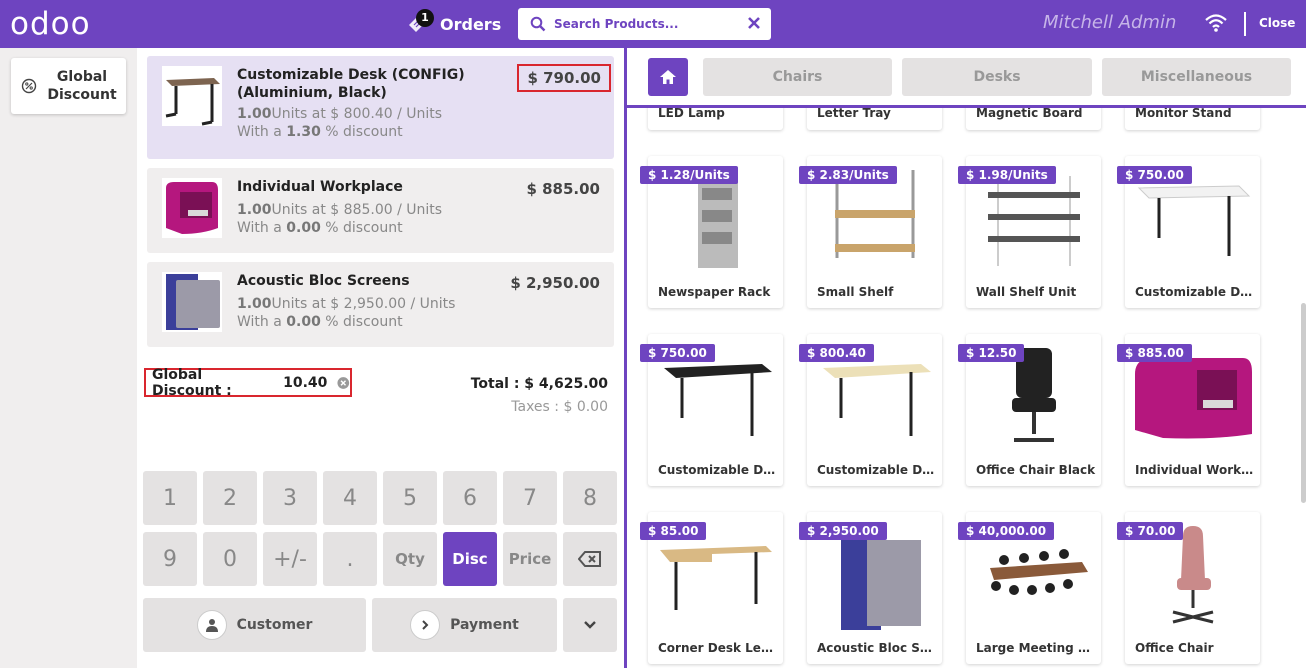  What do you see at coordinates (563, 189) in the screenshot?
I see `order-line-price: $ 885.00` at bounding box center [563, 189].